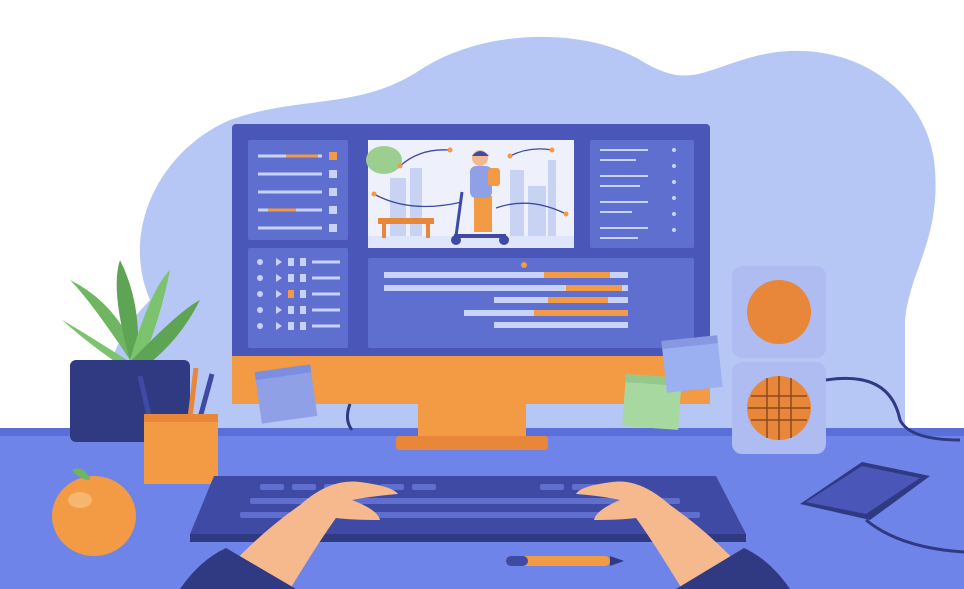 This screenshot has height=589, width=964. Describe the element at coordinates (384, 160) in the screenshot. I see `preview-bush` at that location.